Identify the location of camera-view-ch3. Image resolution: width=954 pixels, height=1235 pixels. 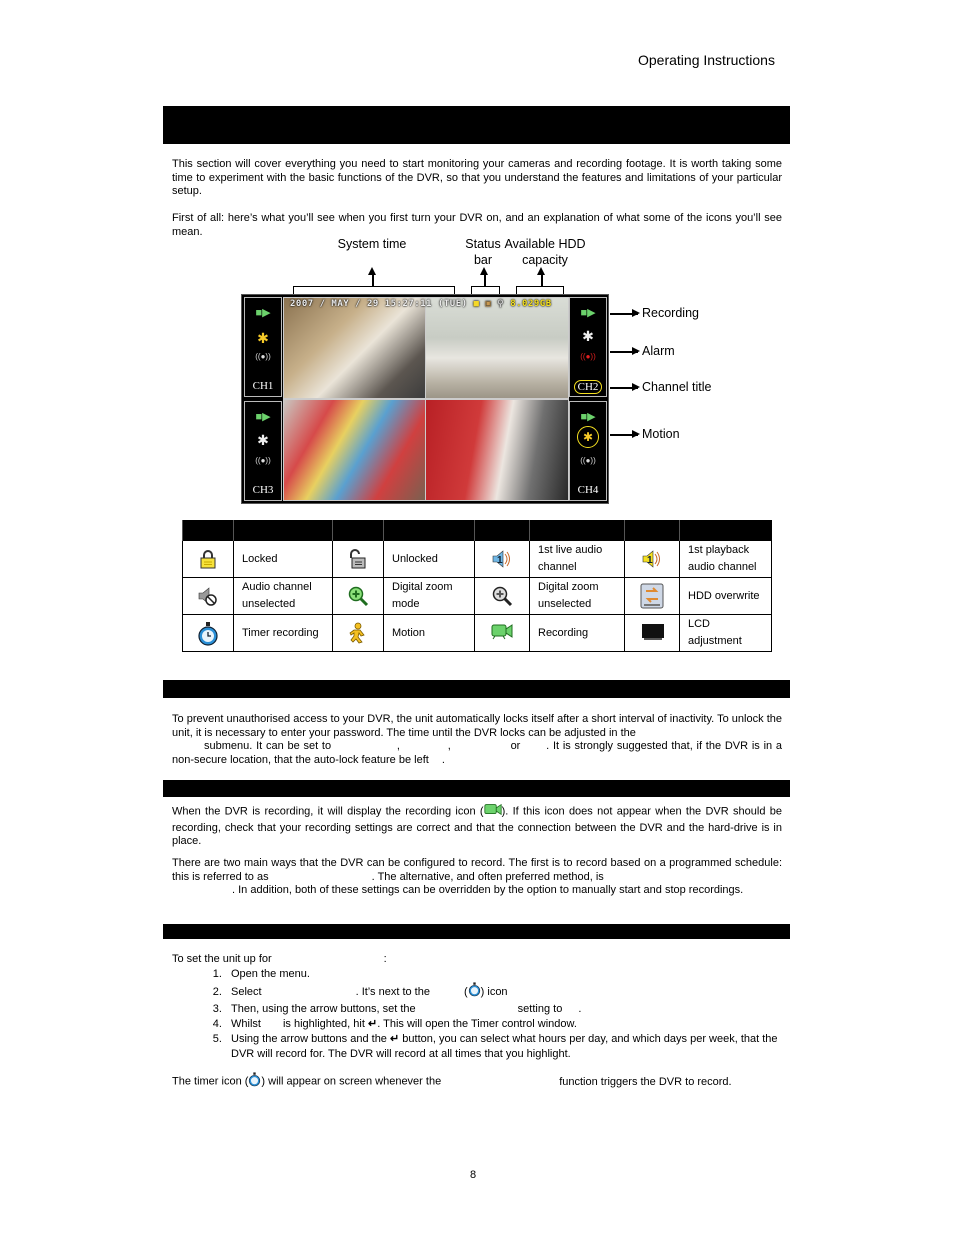
(354, 450).